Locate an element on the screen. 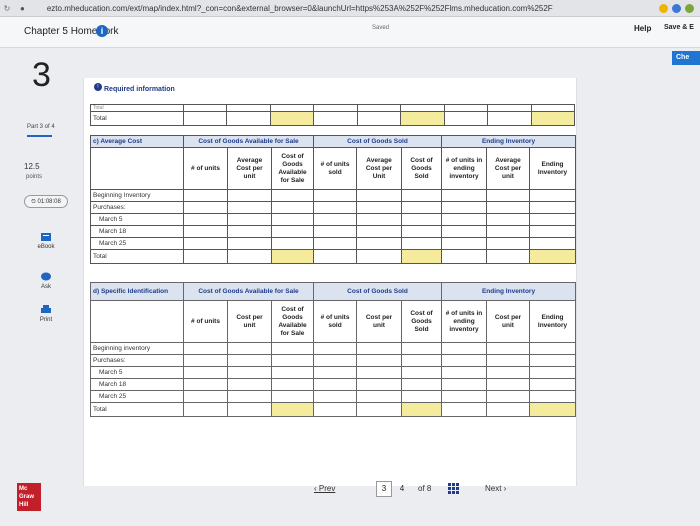  timer: ⏲ 01:08:08 is located at coordinates (46, 201).